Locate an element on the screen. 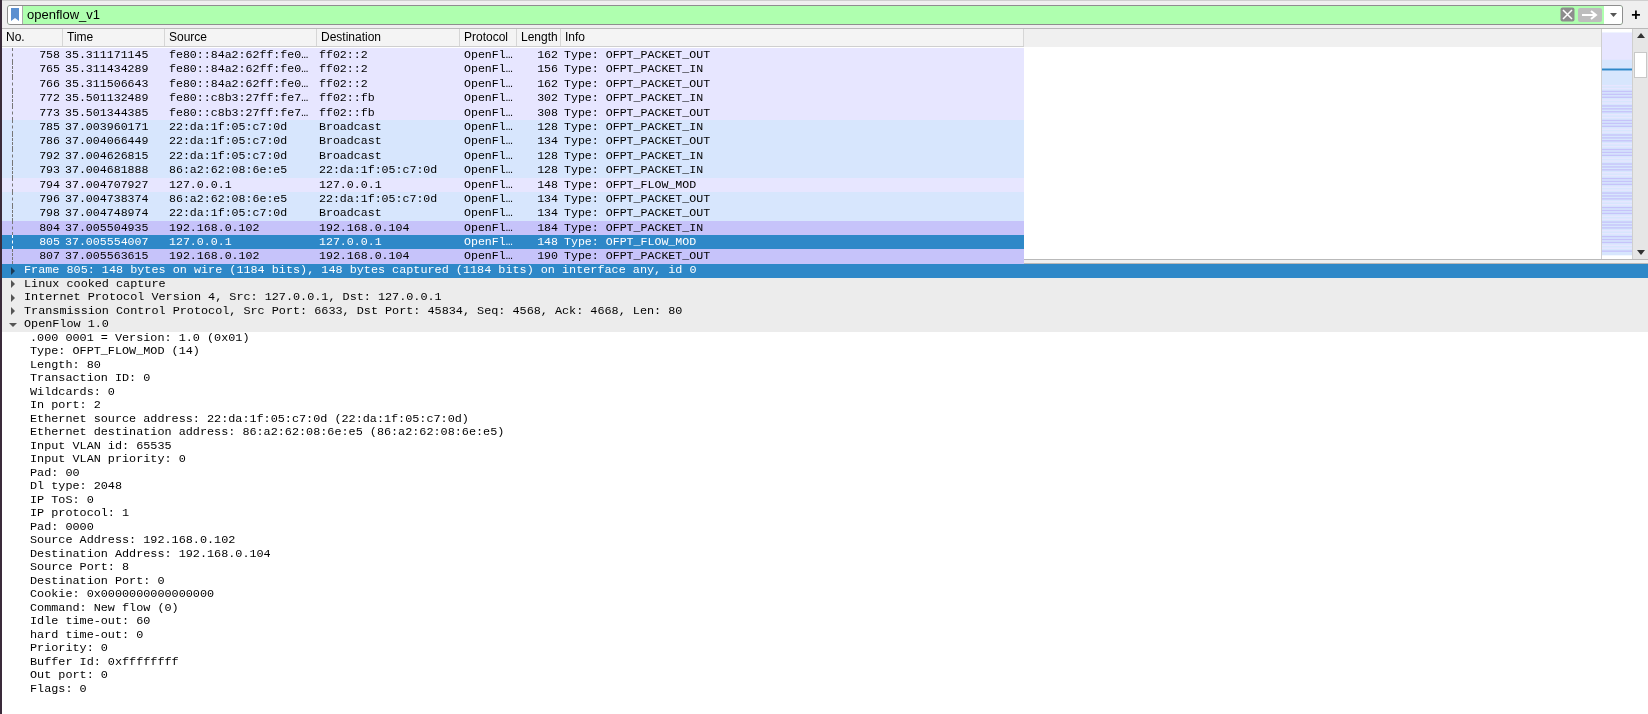 The width and height of the screenshot is (1648, 714). detail-text: Buffer Id: 0xffffffff is located at coordinates (104, 662).